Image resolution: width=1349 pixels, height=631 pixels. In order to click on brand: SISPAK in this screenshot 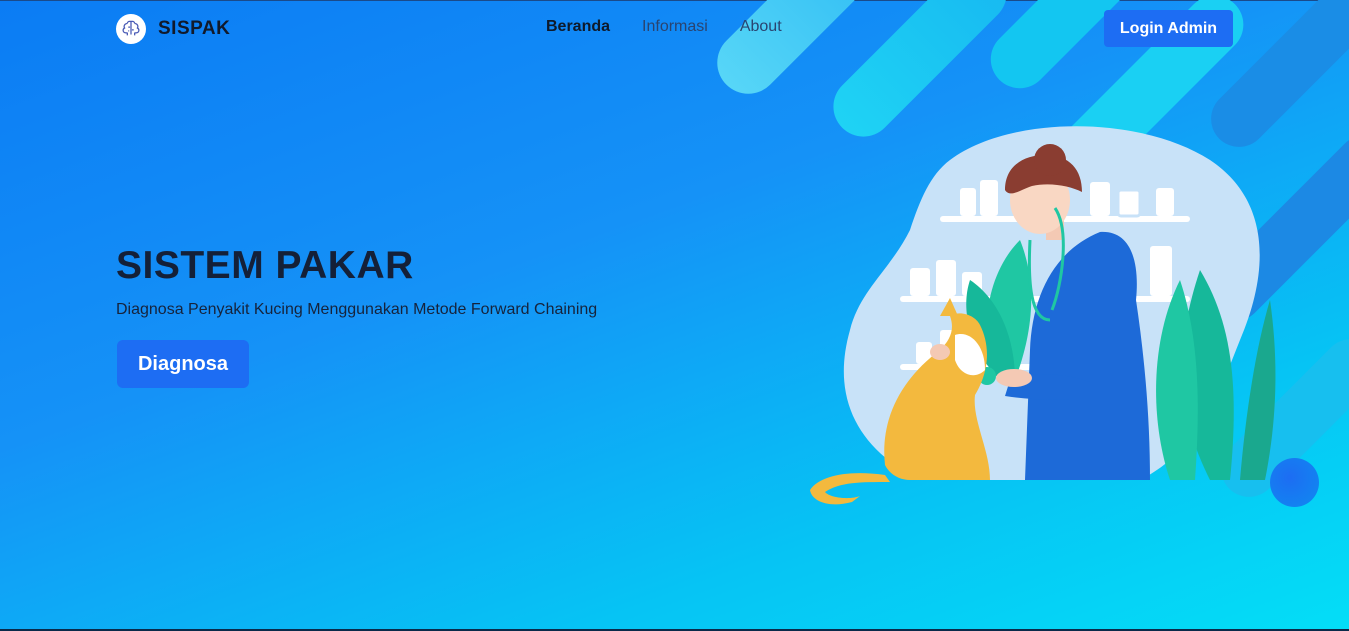, I will do `click(173, 29)`.